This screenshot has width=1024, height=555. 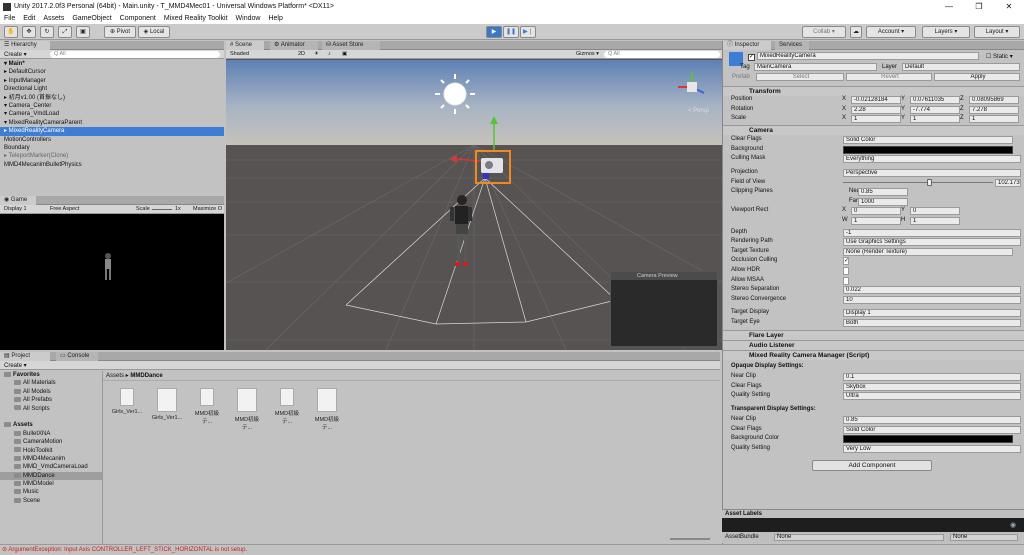 I want to click on value-field: 0.022, so click(x=932, y=290).